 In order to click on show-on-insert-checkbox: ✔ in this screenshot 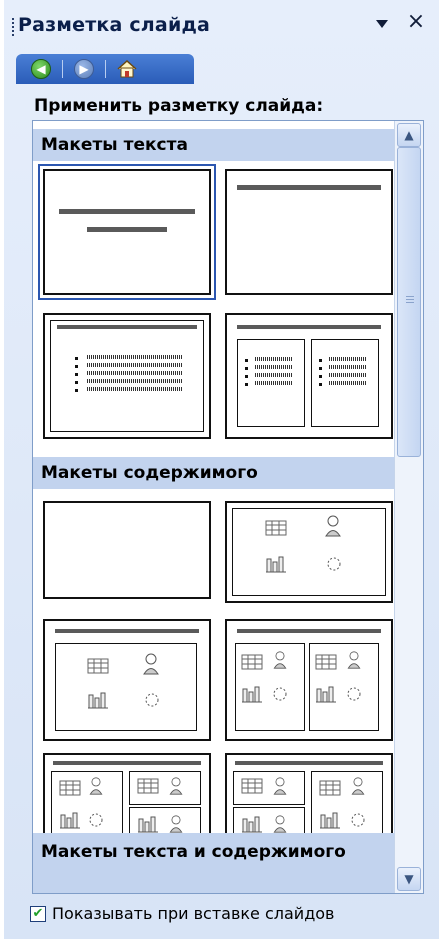, I will do `click(38, 913)`.